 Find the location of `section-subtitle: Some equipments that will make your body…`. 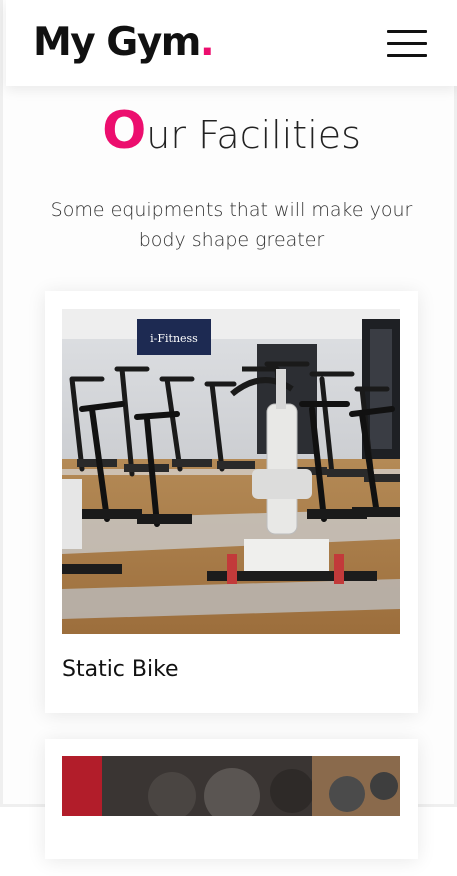

section-subtitle: Some equipments that will make your body… is located at coordinates (231, 225).